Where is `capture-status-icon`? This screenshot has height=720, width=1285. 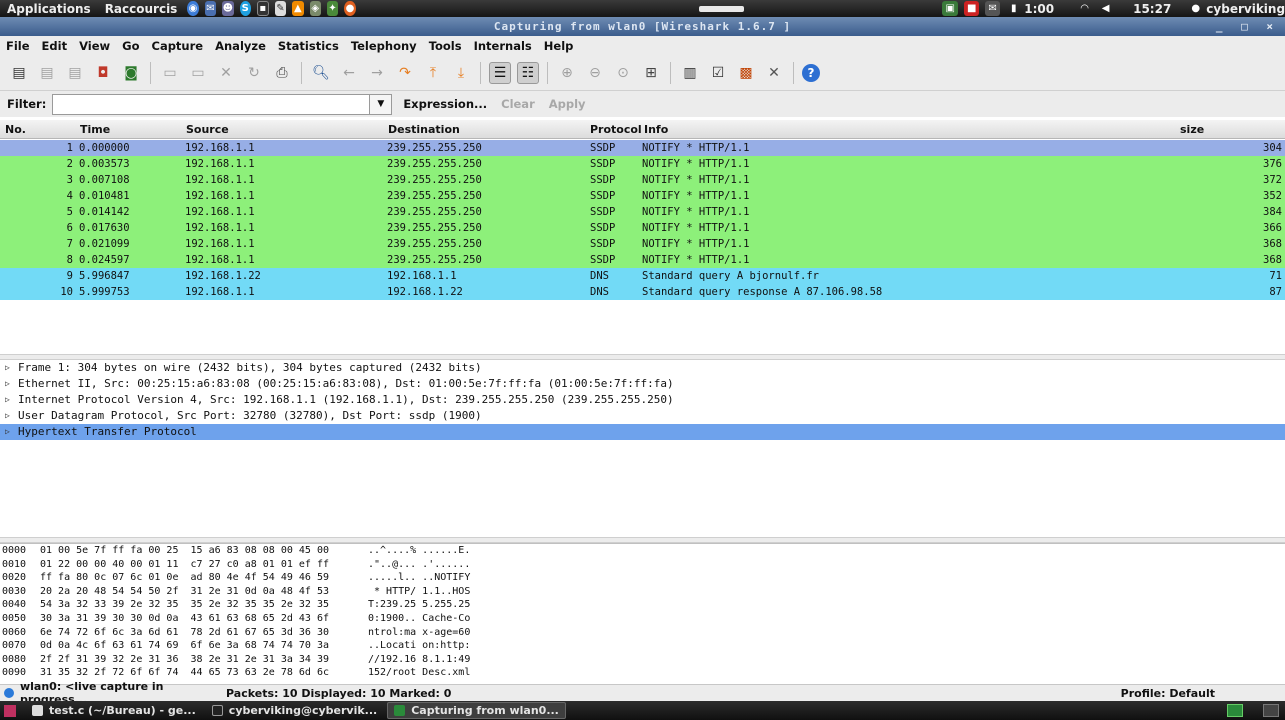
capture-status-icon is located at coordinates (9, 693).